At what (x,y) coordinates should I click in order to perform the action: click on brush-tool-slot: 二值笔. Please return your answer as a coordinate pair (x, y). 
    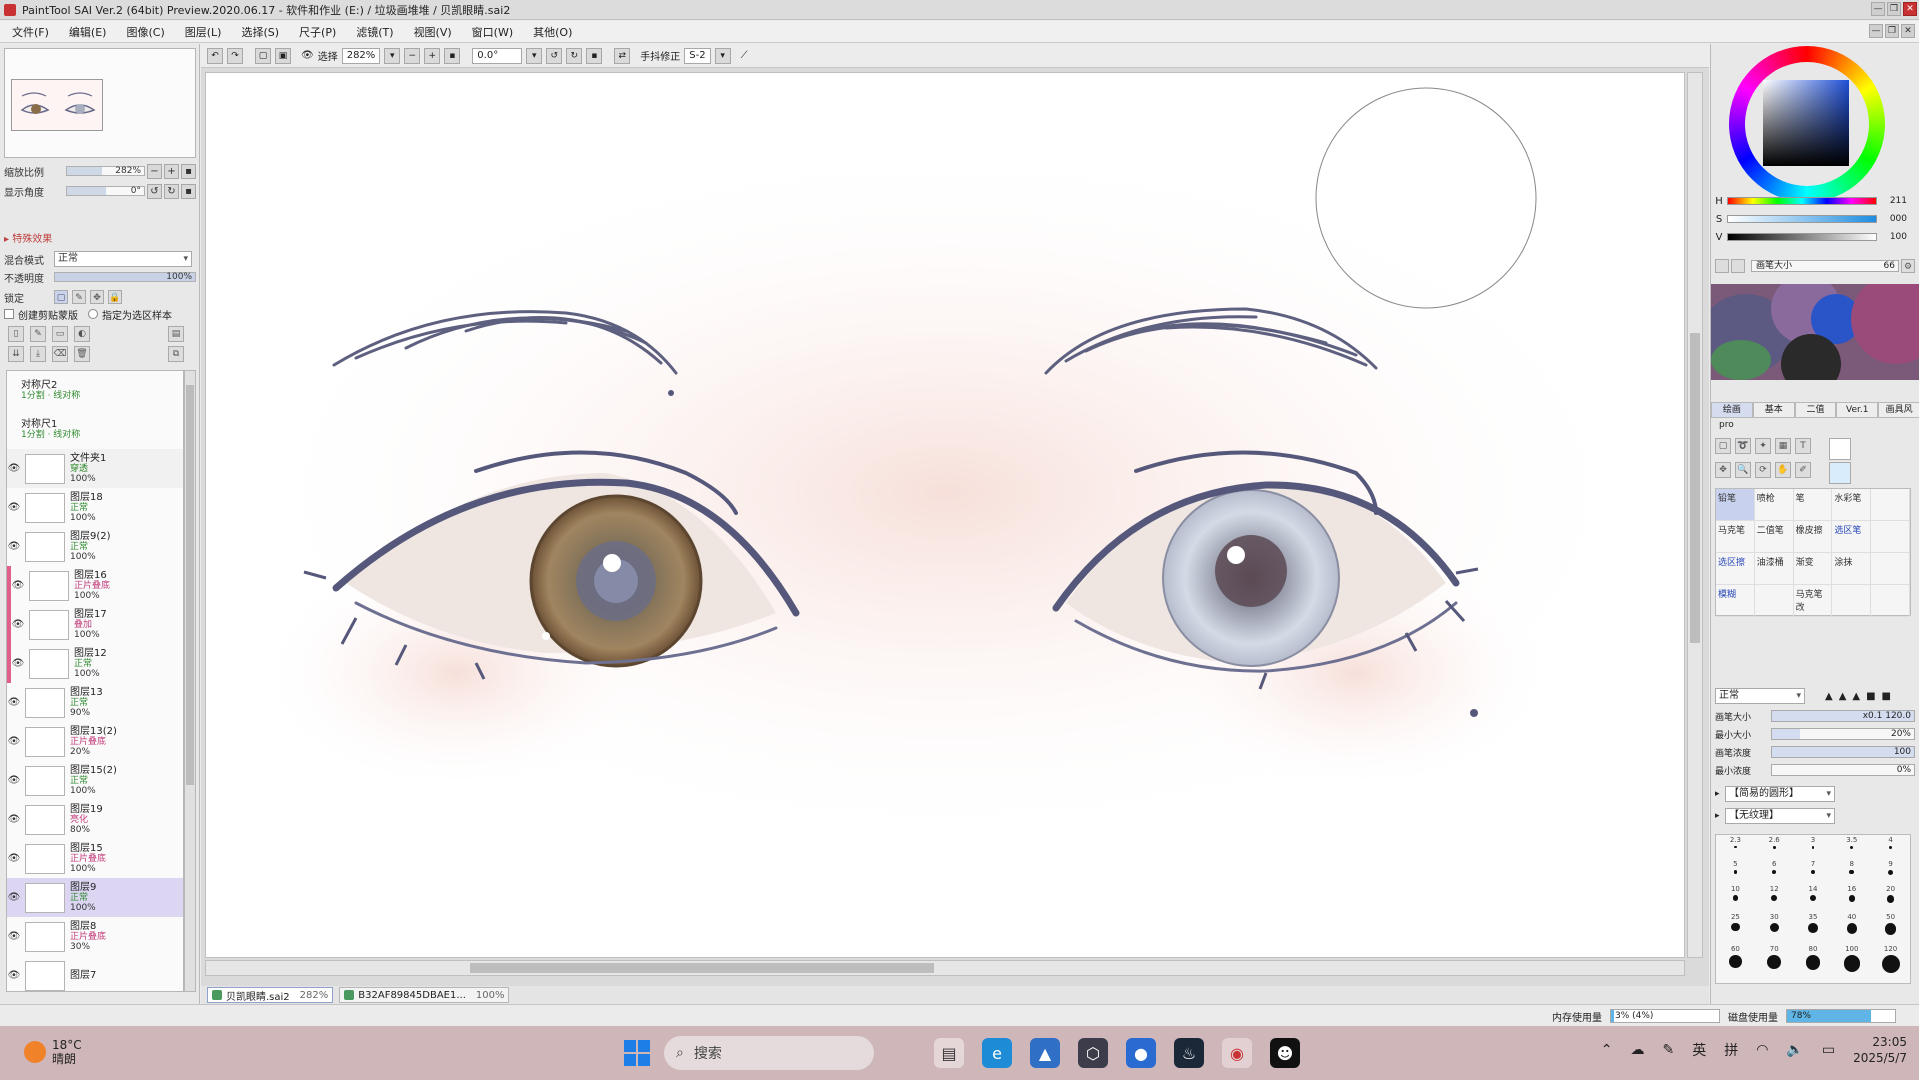
    Looking at the image, I should click on (1774, 537).